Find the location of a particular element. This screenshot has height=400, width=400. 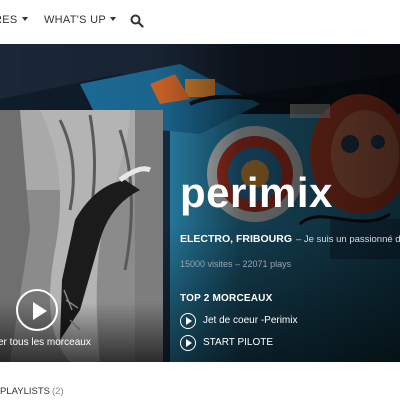

artist-description: – Je suis un passionné de m is located at coordinates (348, 239).